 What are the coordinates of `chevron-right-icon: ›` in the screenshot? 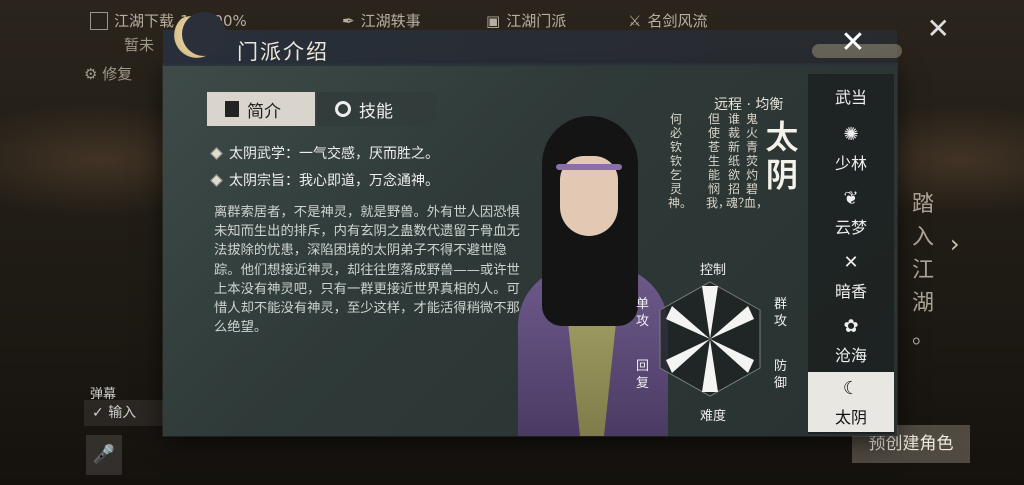 It's located at (955, 244).